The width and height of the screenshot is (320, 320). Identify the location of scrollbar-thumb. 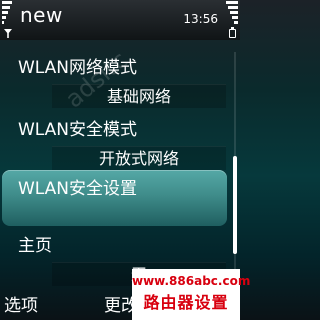
(235, 205).